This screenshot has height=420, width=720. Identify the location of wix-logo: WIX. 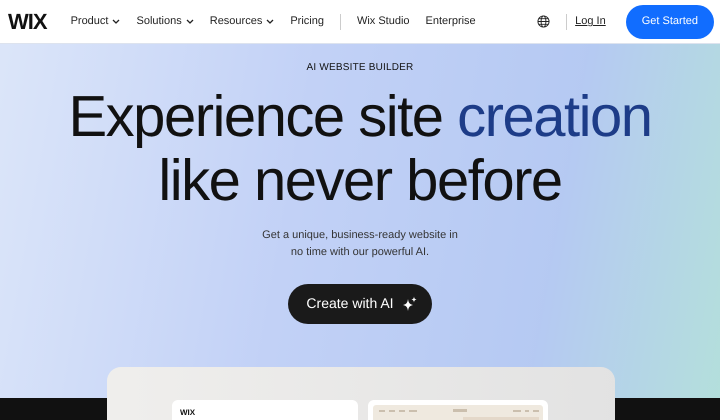
(27, 21).